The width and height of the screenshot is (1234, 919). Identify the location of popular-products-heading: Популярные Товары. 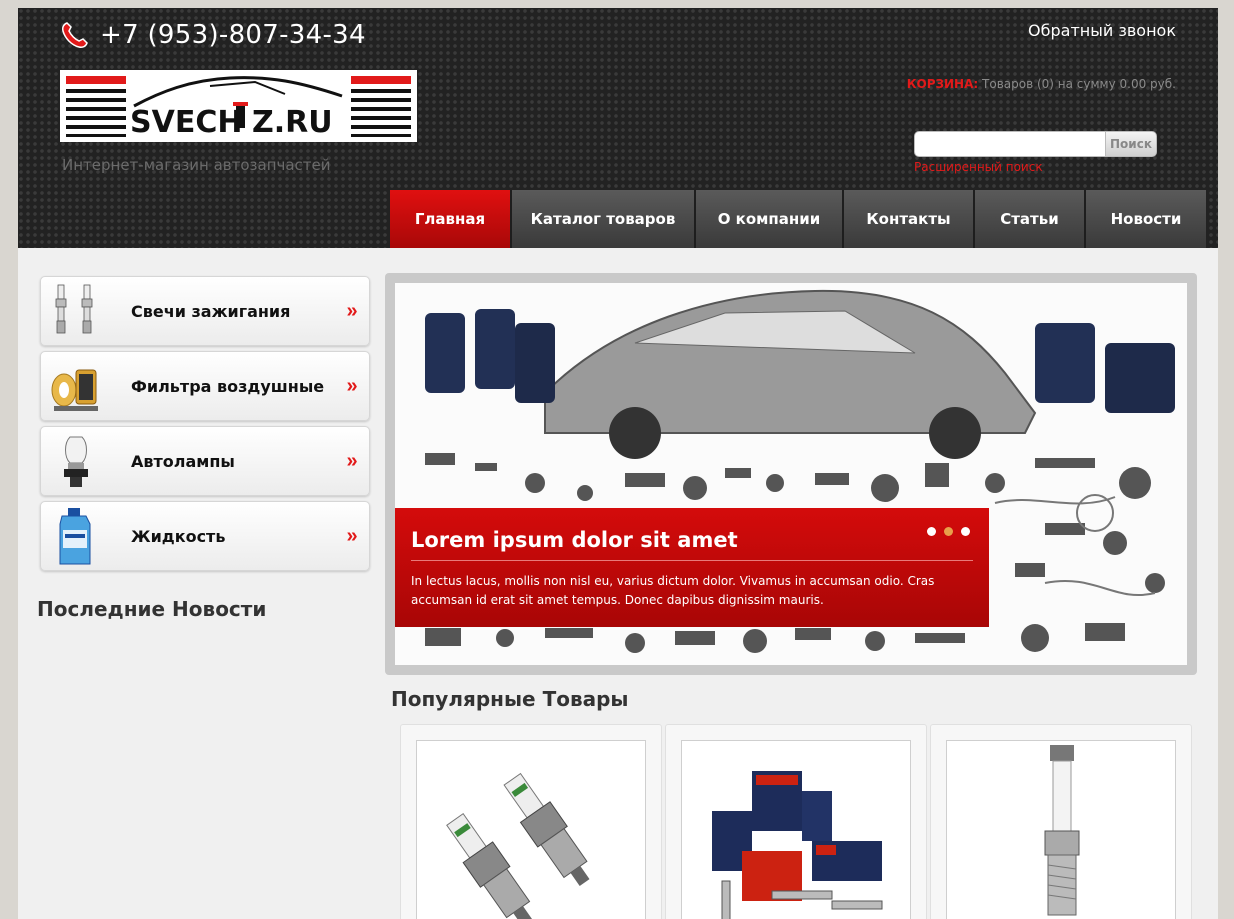
(510, 699).